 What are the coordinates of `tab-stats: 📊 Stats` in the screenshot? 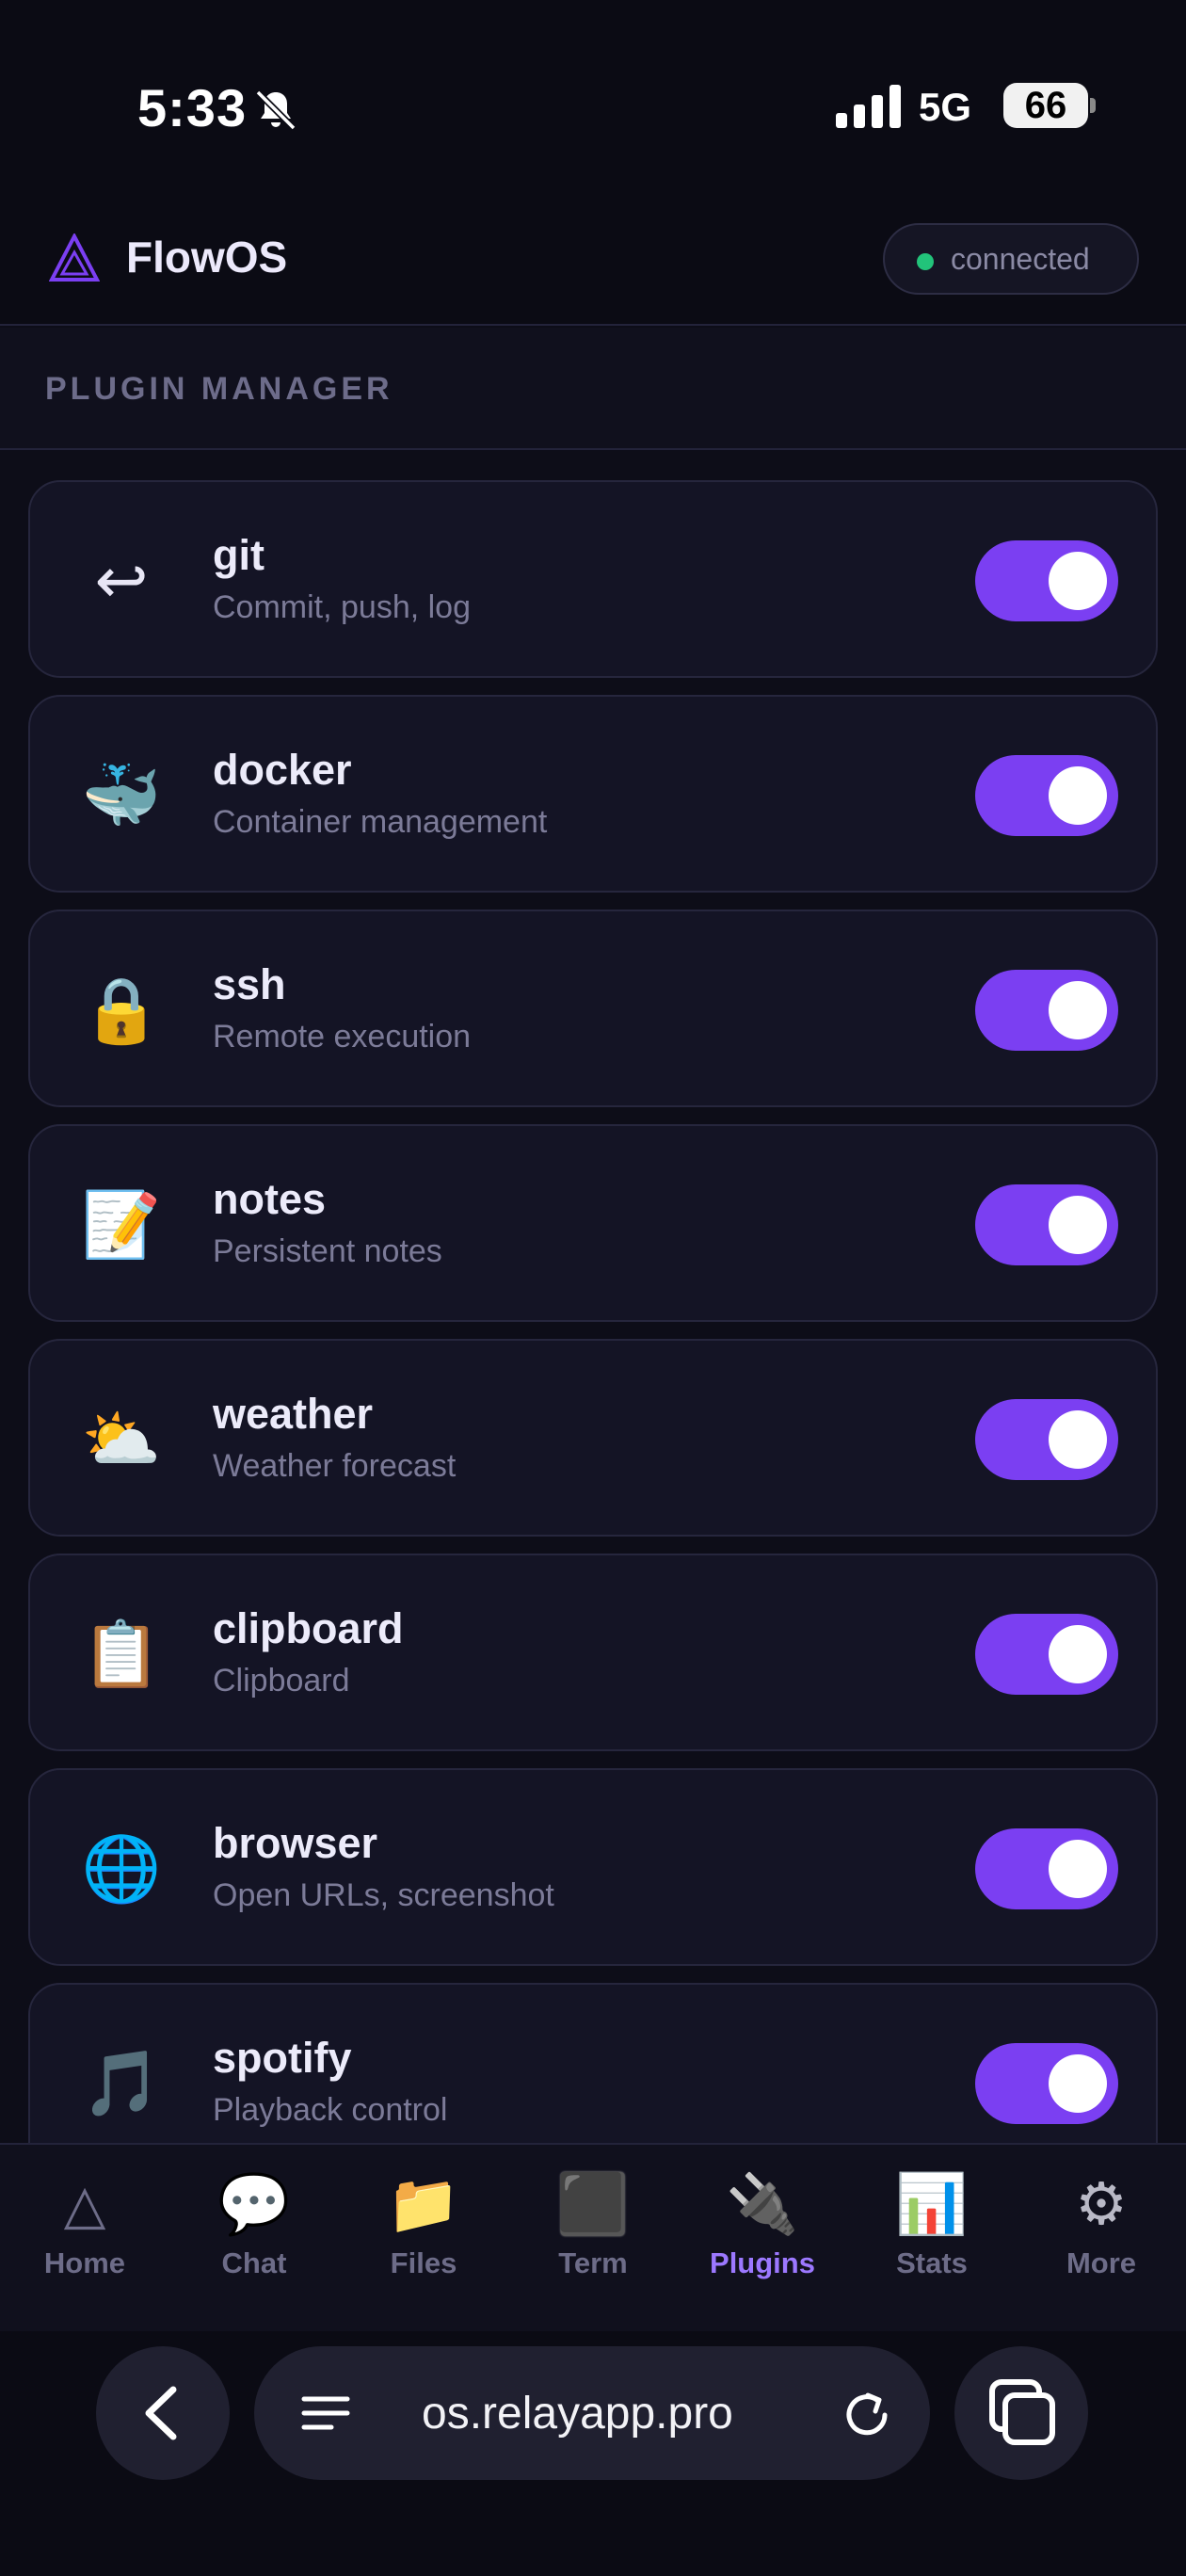 It's located at (932, 2239).